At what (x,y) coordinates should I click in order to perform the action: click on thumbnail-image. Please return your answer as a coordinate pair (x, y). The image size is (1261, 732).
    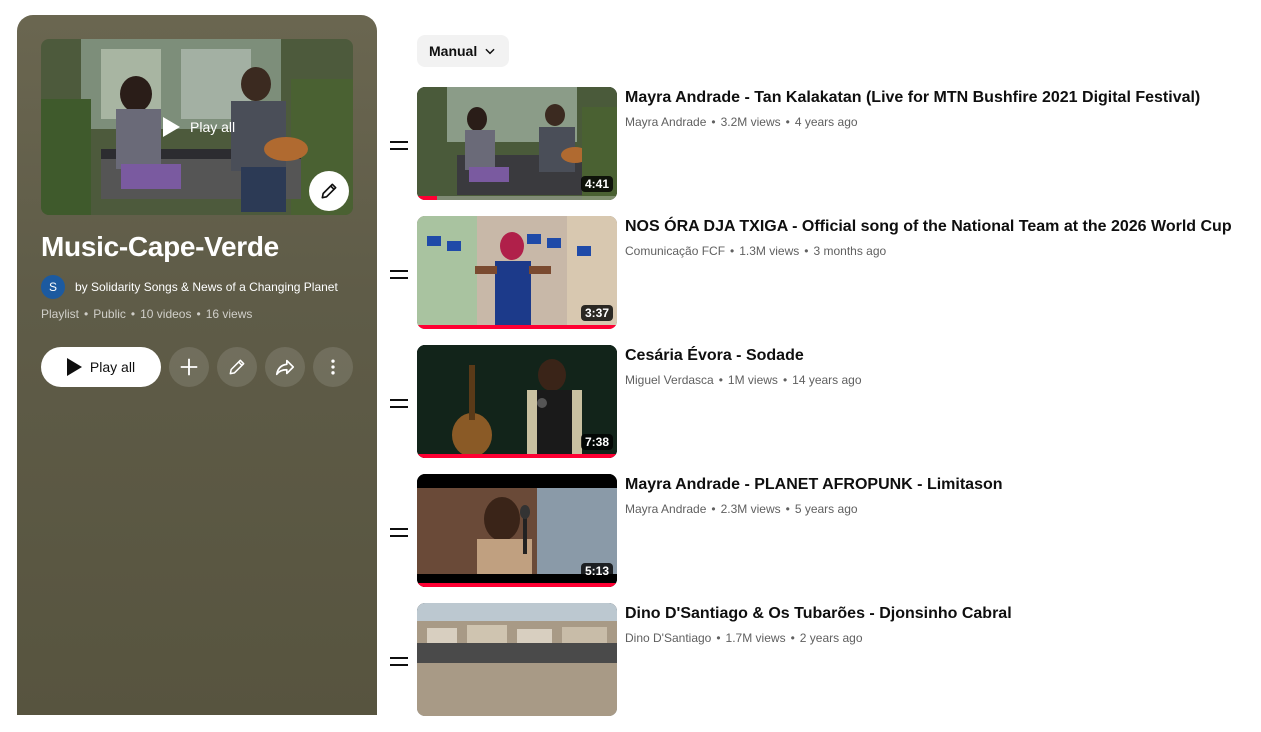
    Looking at the image, I should click on (517, 659).